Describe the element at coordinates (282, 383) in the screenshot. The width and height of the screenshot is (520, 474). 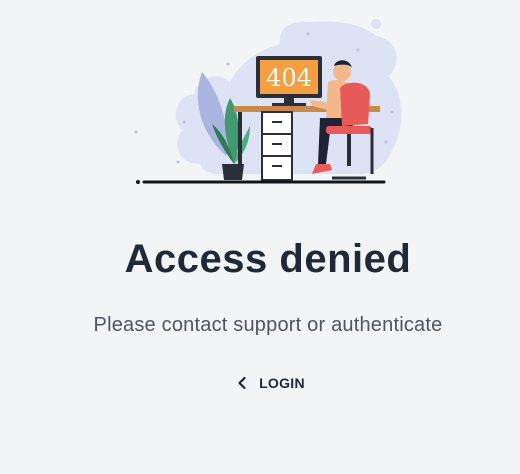
I see `login-button-label: LOGIN` at that location.